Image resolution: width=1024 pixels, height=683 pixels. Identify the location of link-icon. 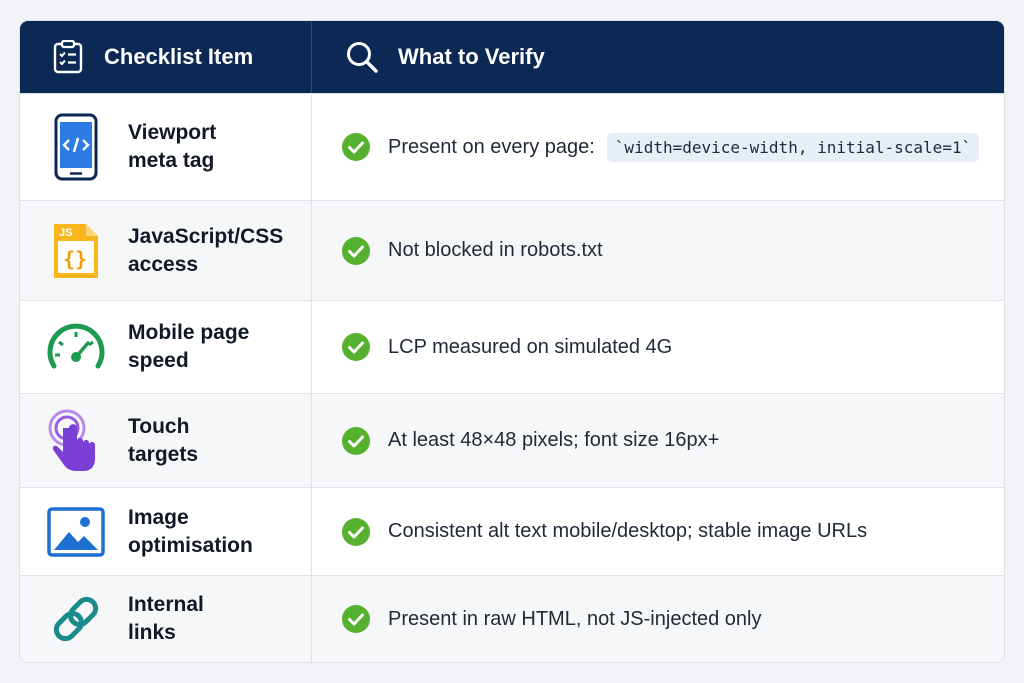
(76, 619).